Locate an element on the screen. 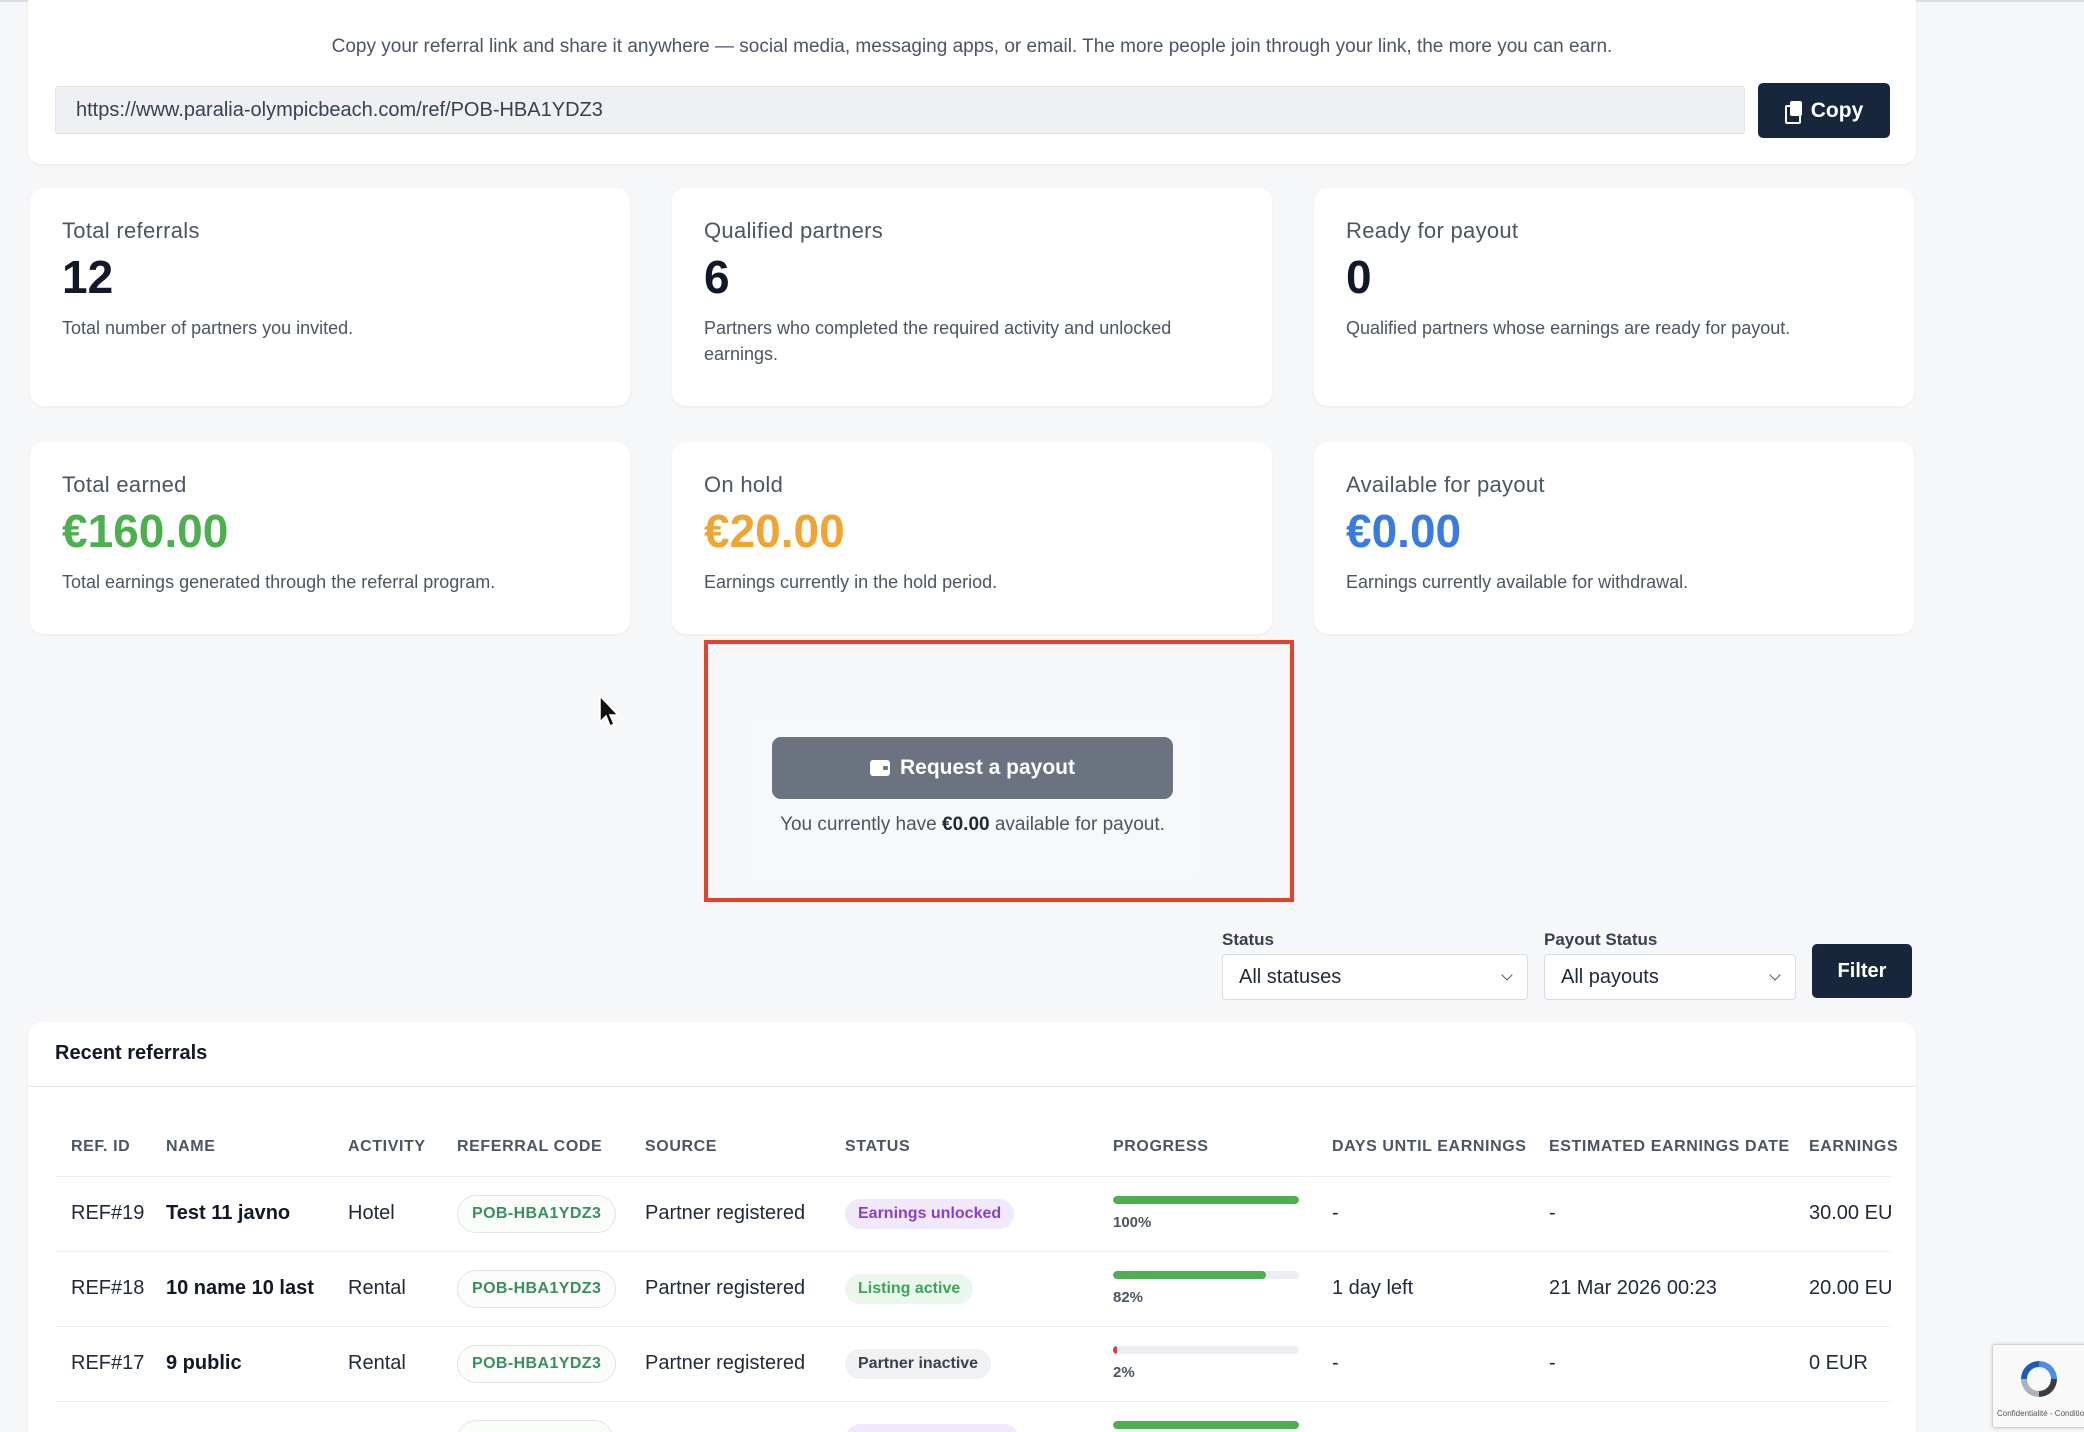  recaptcha-badge: Confidentialité - Conditions is located at coordinates (2038, 1386).